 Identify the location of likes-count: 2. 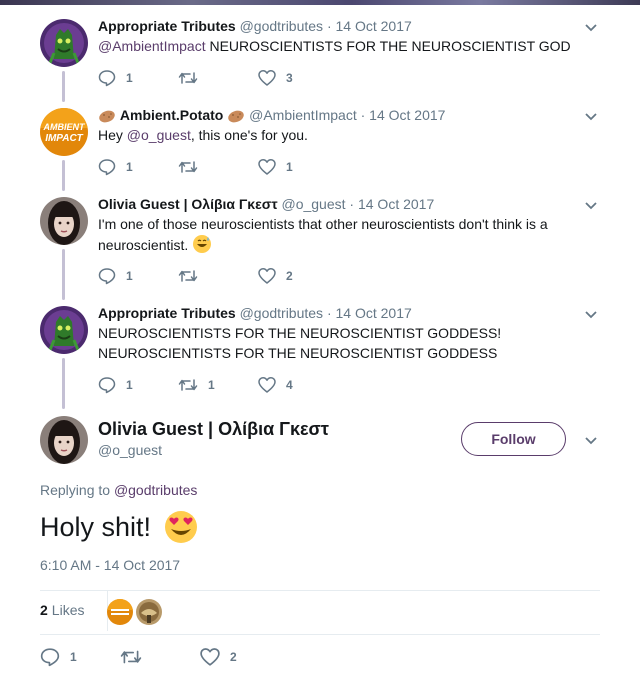
(44, 610).